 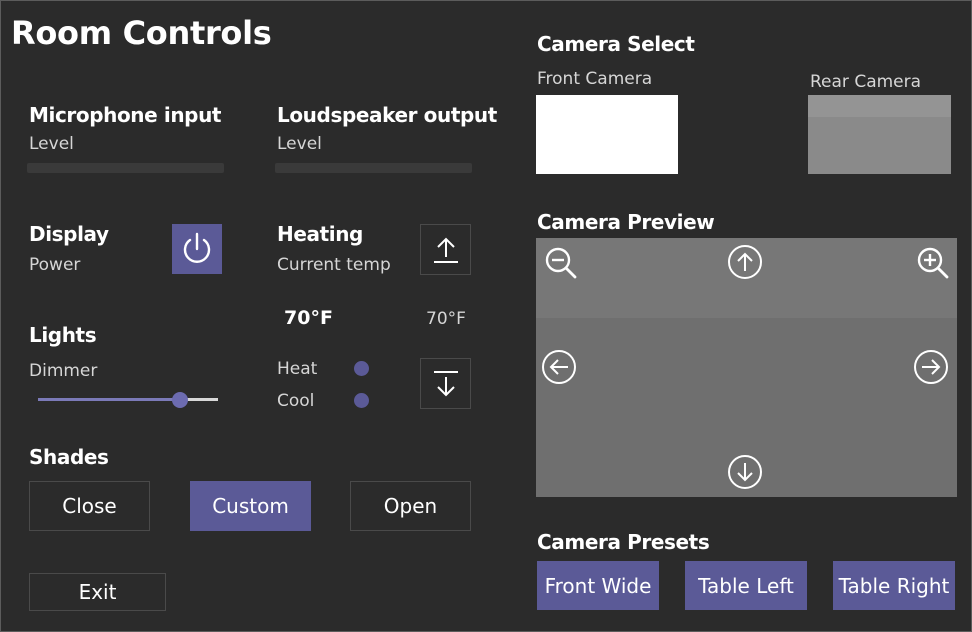 What do you see at coordinates (746, 585) in the screenshot?
I see `preset-table-left-button: Table Left` at bounding box center [746, 585].